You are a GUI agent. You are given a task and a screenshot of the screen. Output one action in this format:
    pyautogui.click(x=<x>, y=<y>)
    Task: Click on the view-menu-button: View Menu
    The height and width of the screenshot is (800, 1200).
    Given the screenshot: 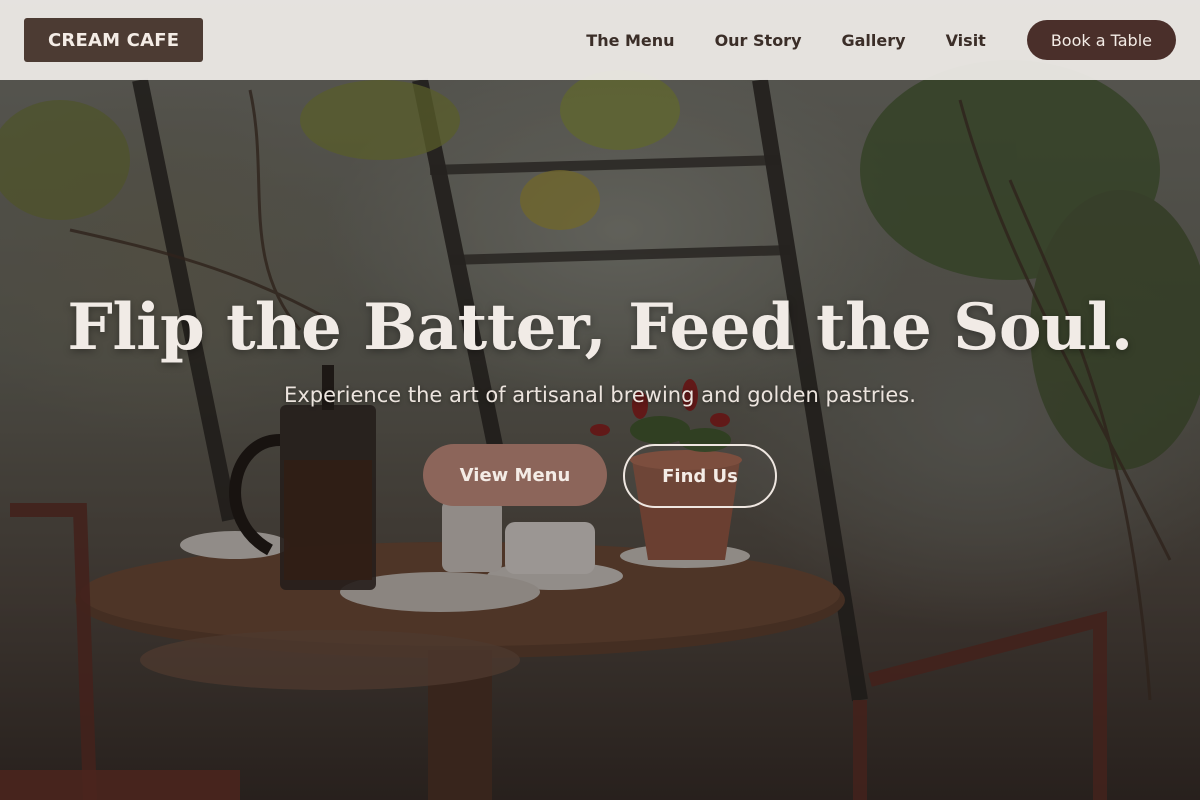 What is the action you would take?
    pyautogui.click(x=515, y=475)
    